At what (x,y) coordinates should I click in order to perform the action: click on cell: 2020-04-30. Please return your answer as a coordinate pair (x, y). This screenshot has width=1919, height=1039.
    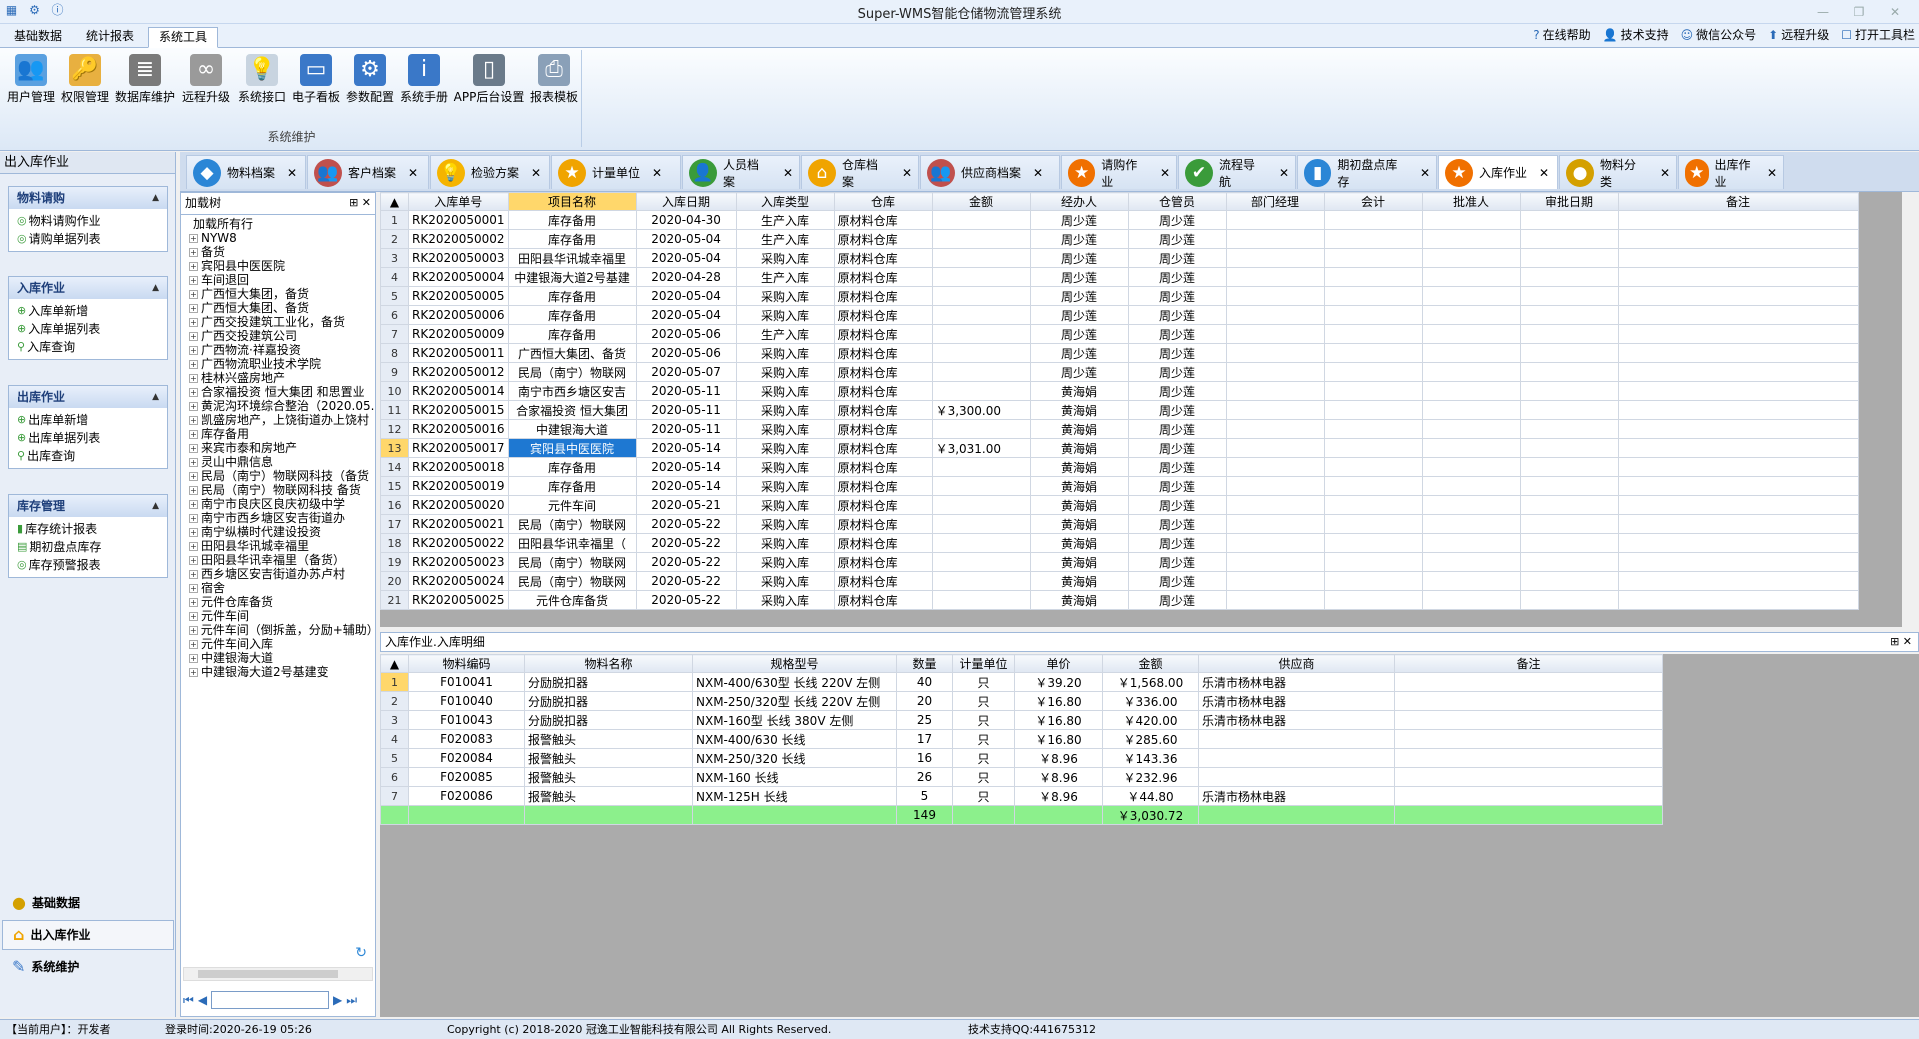
    Looking at the image, I should click on (686, 220).